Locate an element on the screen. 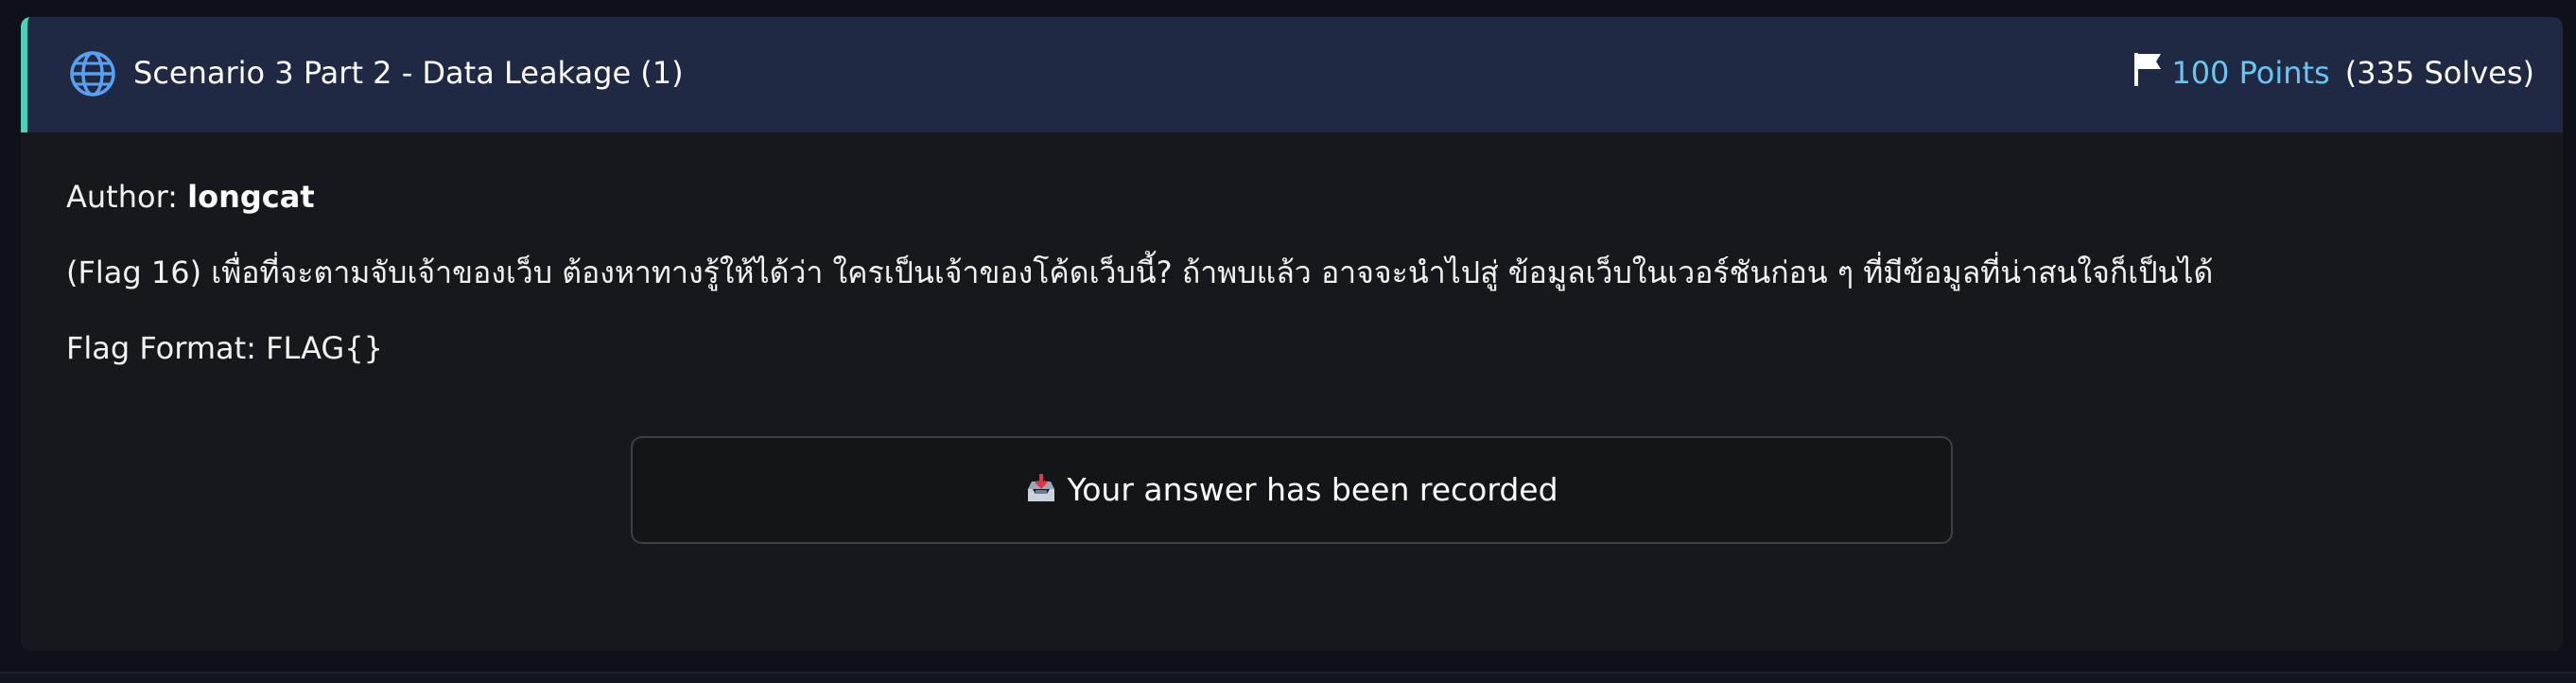 The height and width of the screenshot is (683, 2576). author-line: Author: longcat is located at coordinates (190, 197).